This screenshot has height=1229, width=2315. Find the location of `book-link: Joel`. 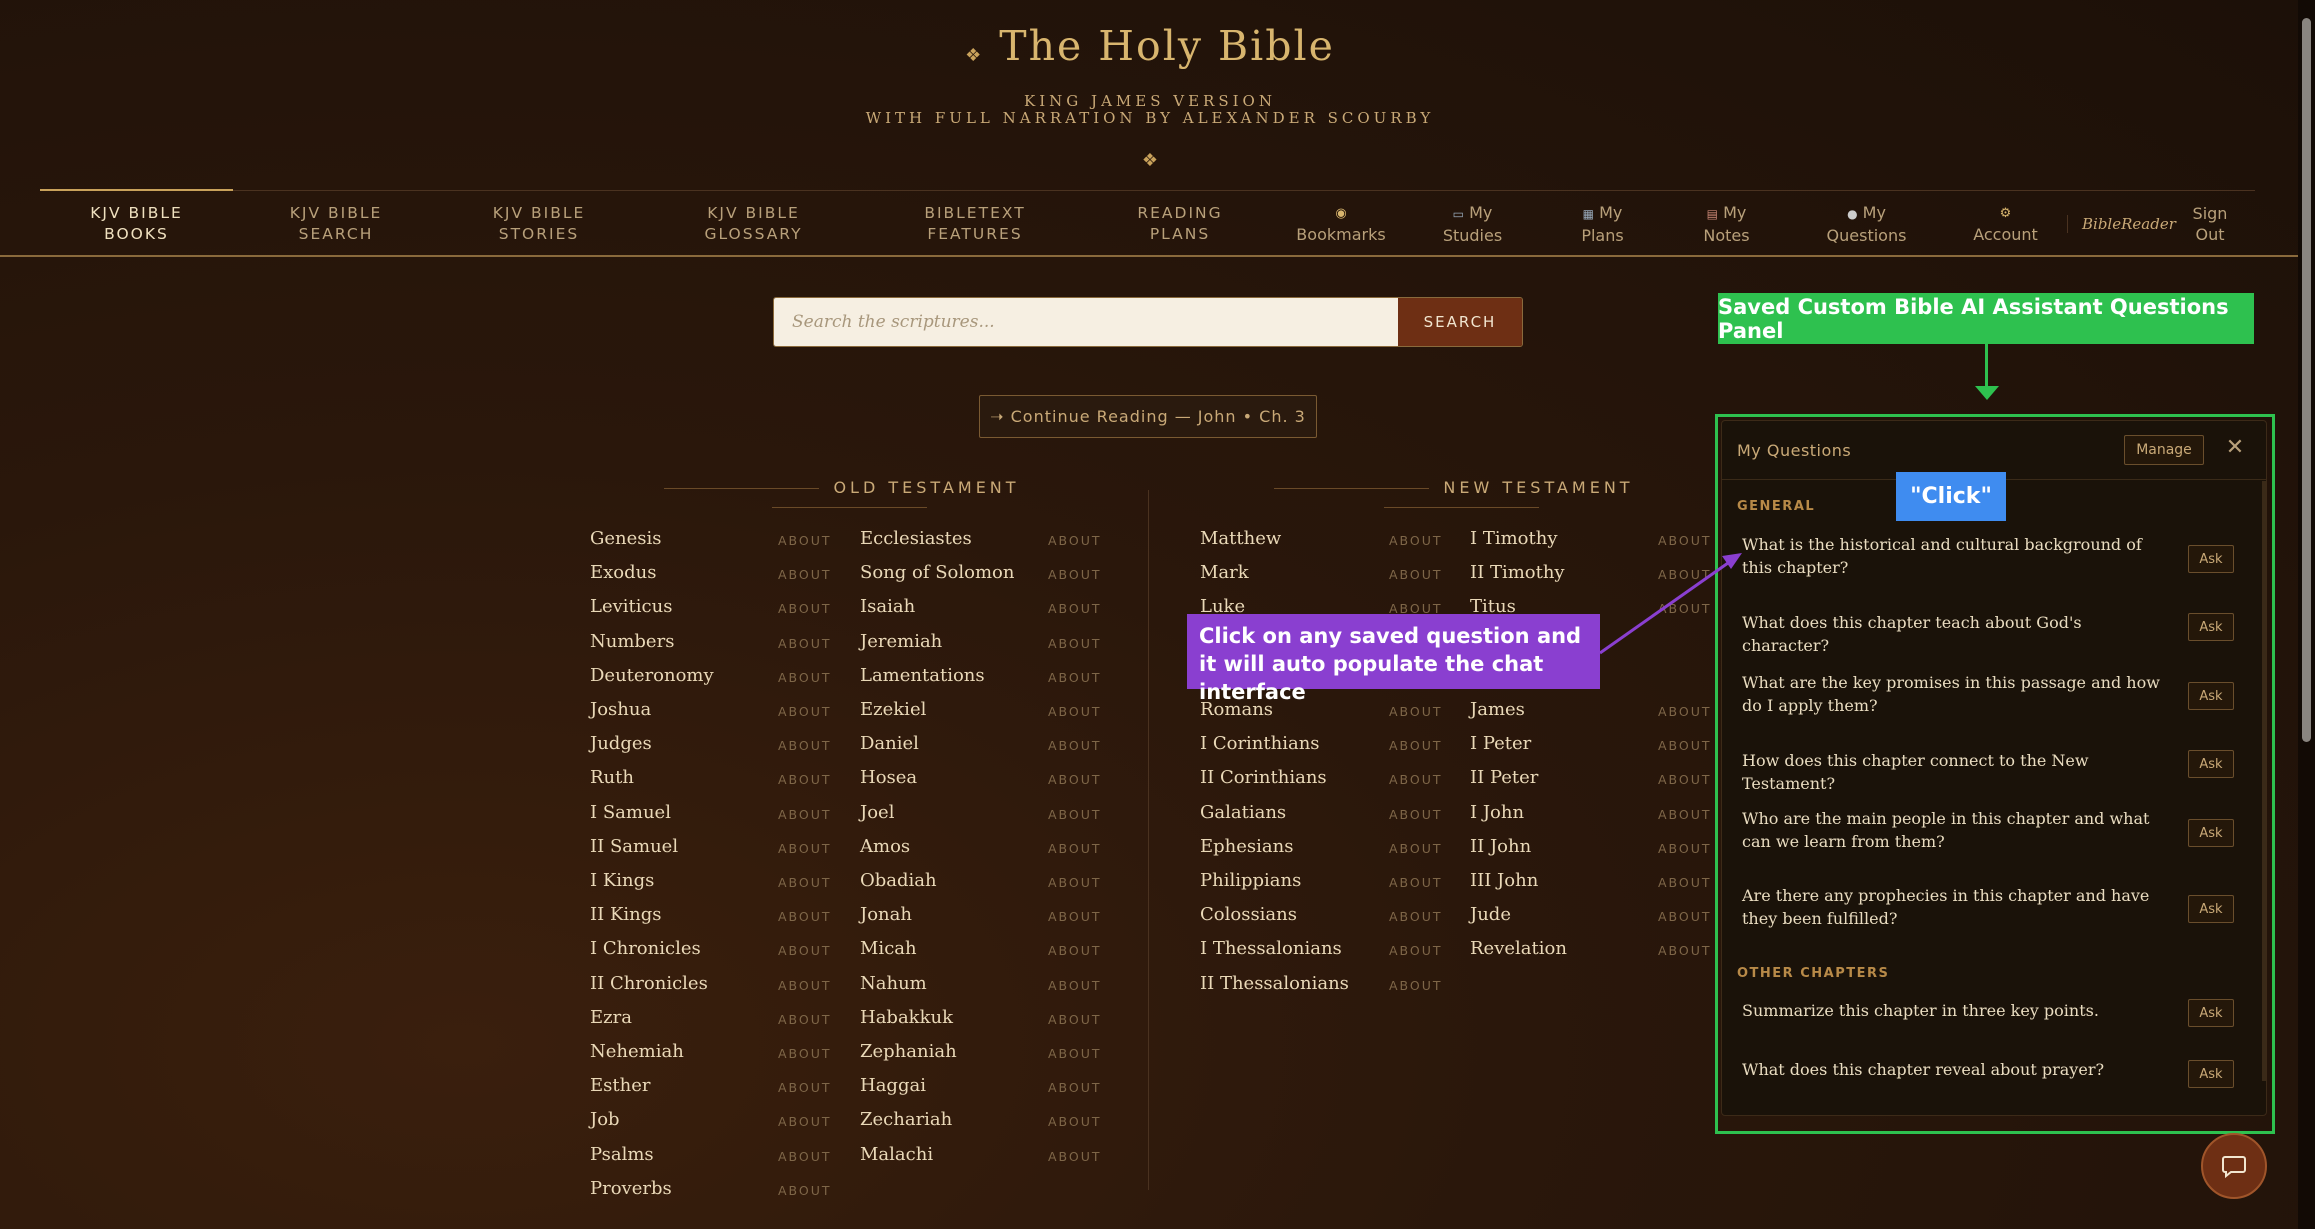

book-link: Joel is located at coordinates (877, 812).